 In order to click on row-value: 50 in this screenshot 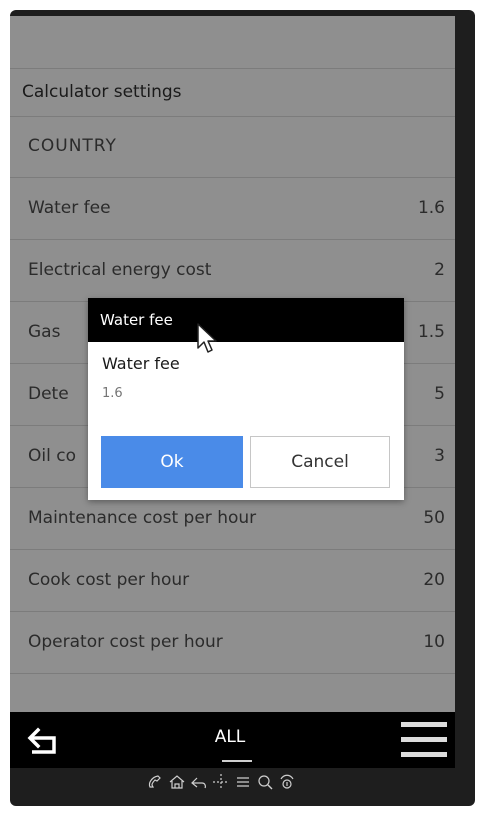, I will do `click(434, 518)`.